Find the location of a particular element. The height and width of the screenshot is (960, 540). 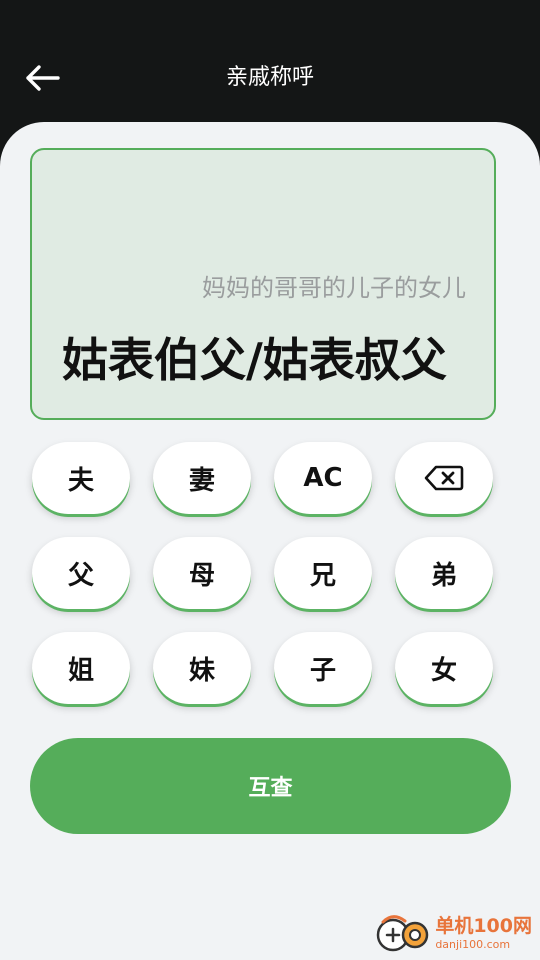

page-title: 亲戚称呼 is located at coordinates (269, 77).